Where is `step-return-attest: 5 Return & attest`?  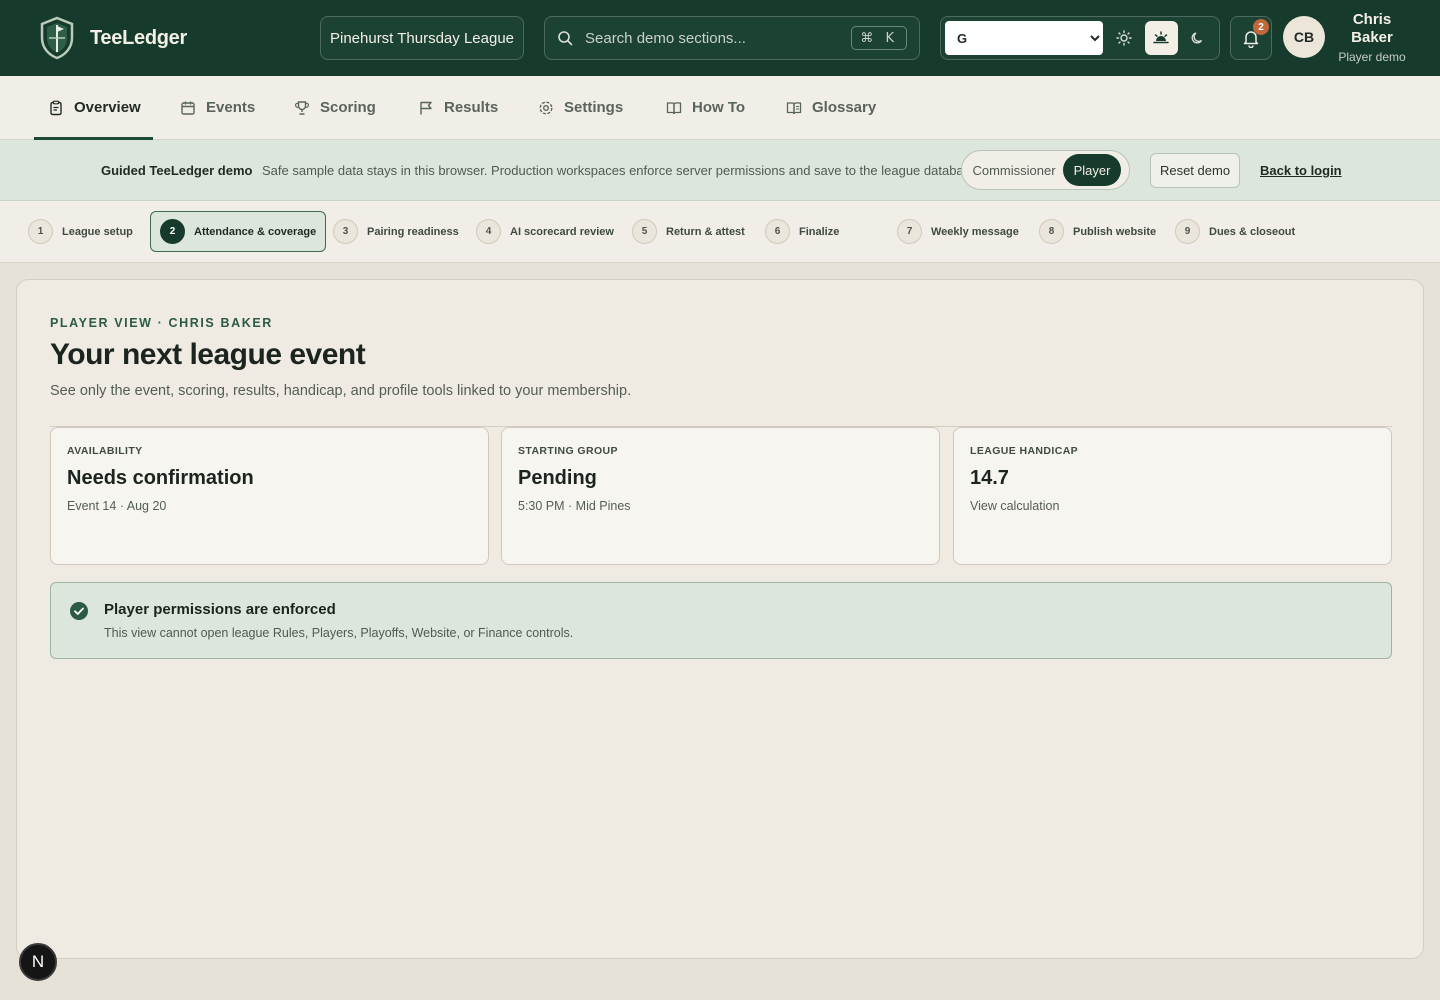 step-return-attest: 5 Return & attest is located at coordinates (688, 231).